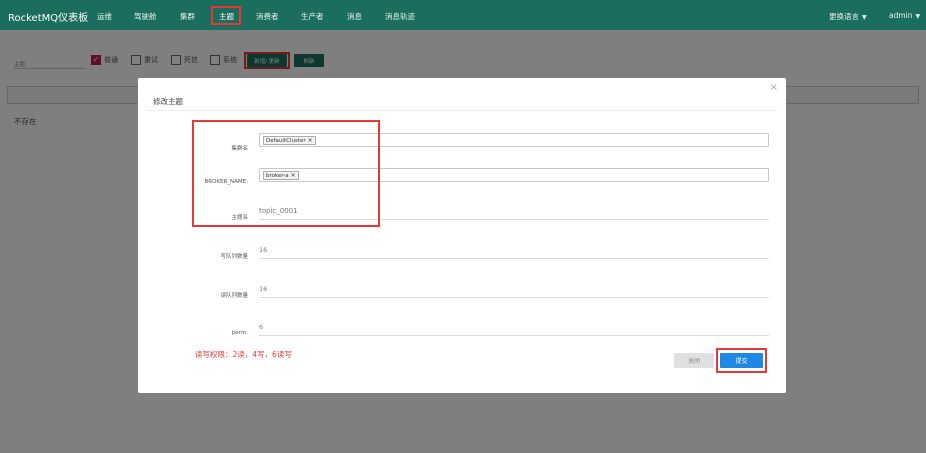 The width and height of the screenshot is (926, 453). What do you see at coordinates (694, 360) in the screenshot?
I see `close-button: 关闭` at bounding box center [694, 360].